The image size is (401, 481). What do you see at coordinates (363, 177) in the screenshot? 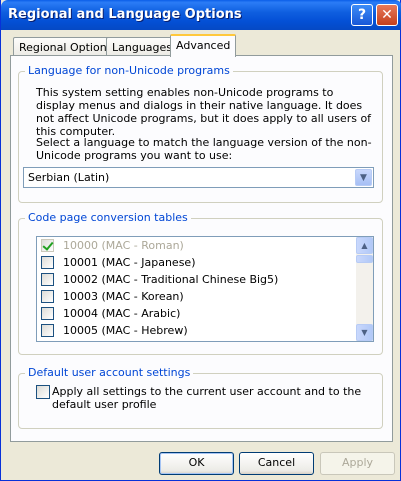
I see `chevron-down-icon: ▼` at bounding box center [363, 177].